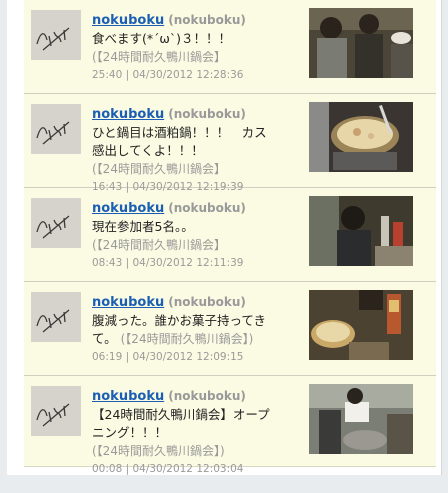  I want to click on tweet-text-line: 食べます(*´ω`)３！！！, so click(161, 38).